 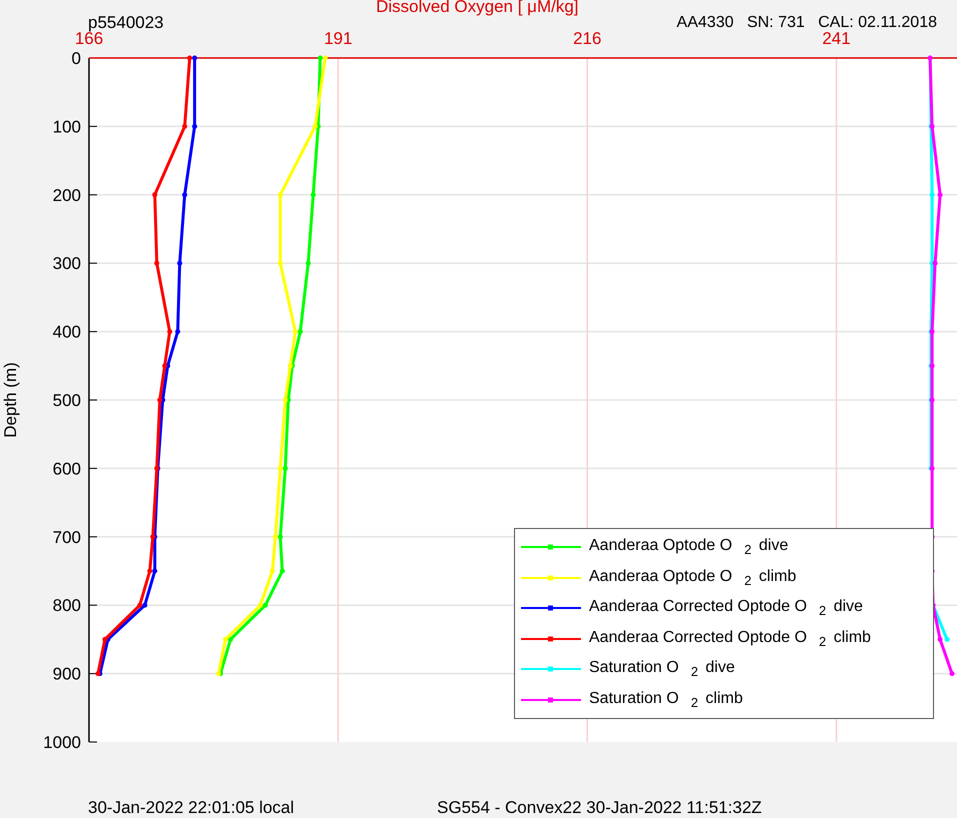 I want to click on y-tick-label: 300, so click(x=66, y=264).